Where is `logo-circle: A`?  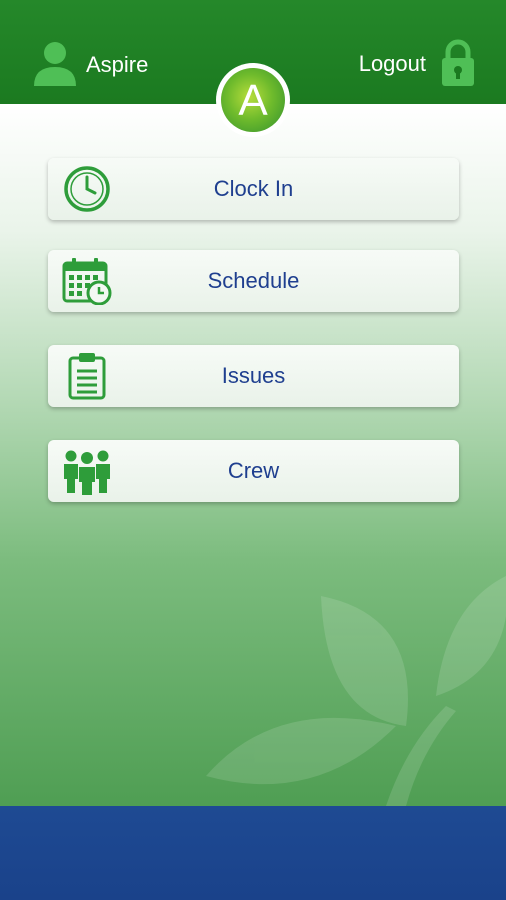 logo-circle: A is located at coordinates (253, 100).